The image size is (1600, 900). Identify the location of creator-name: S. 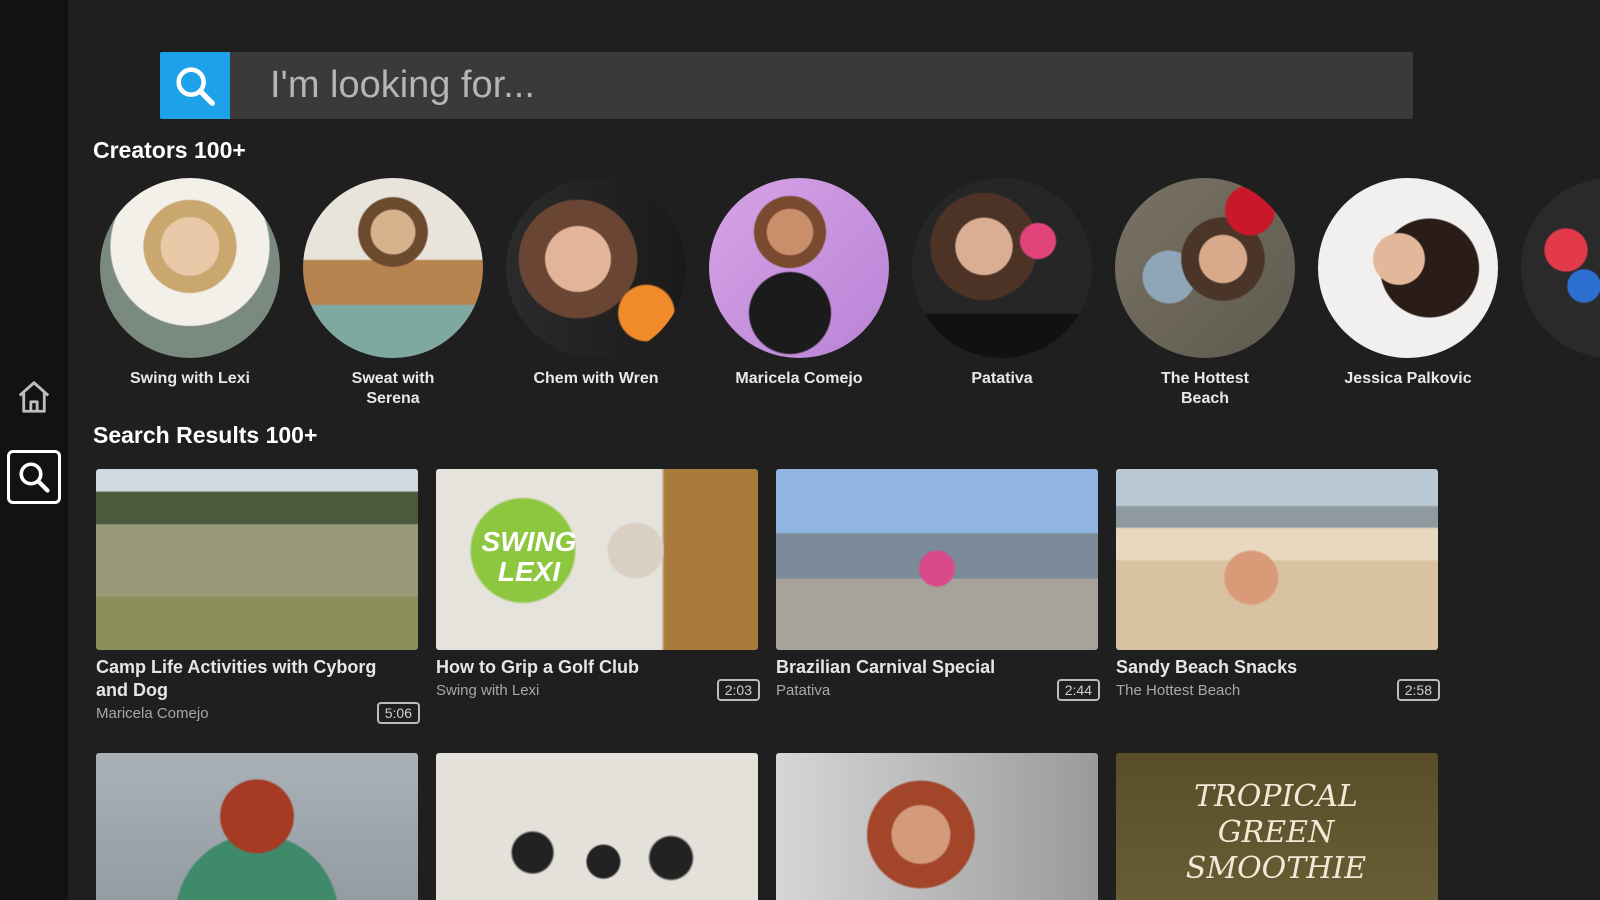
(1559, 379).